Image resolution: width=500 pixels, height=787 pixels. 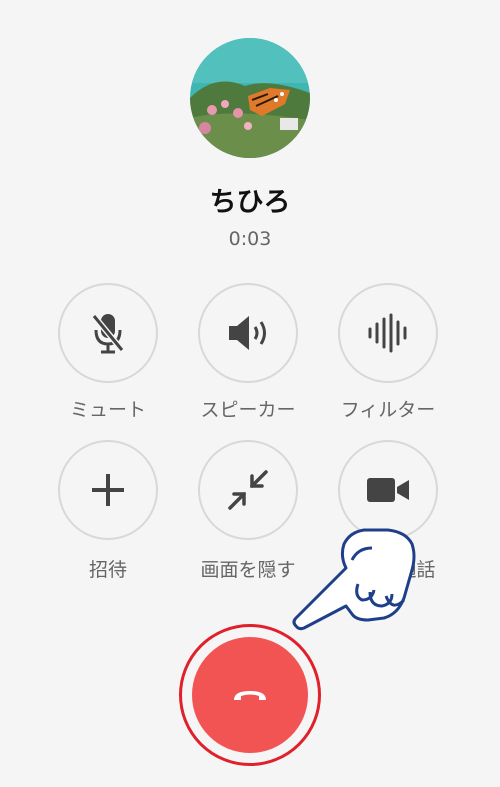 I want to click on hang-up-icon, so click(x=250, y=695).